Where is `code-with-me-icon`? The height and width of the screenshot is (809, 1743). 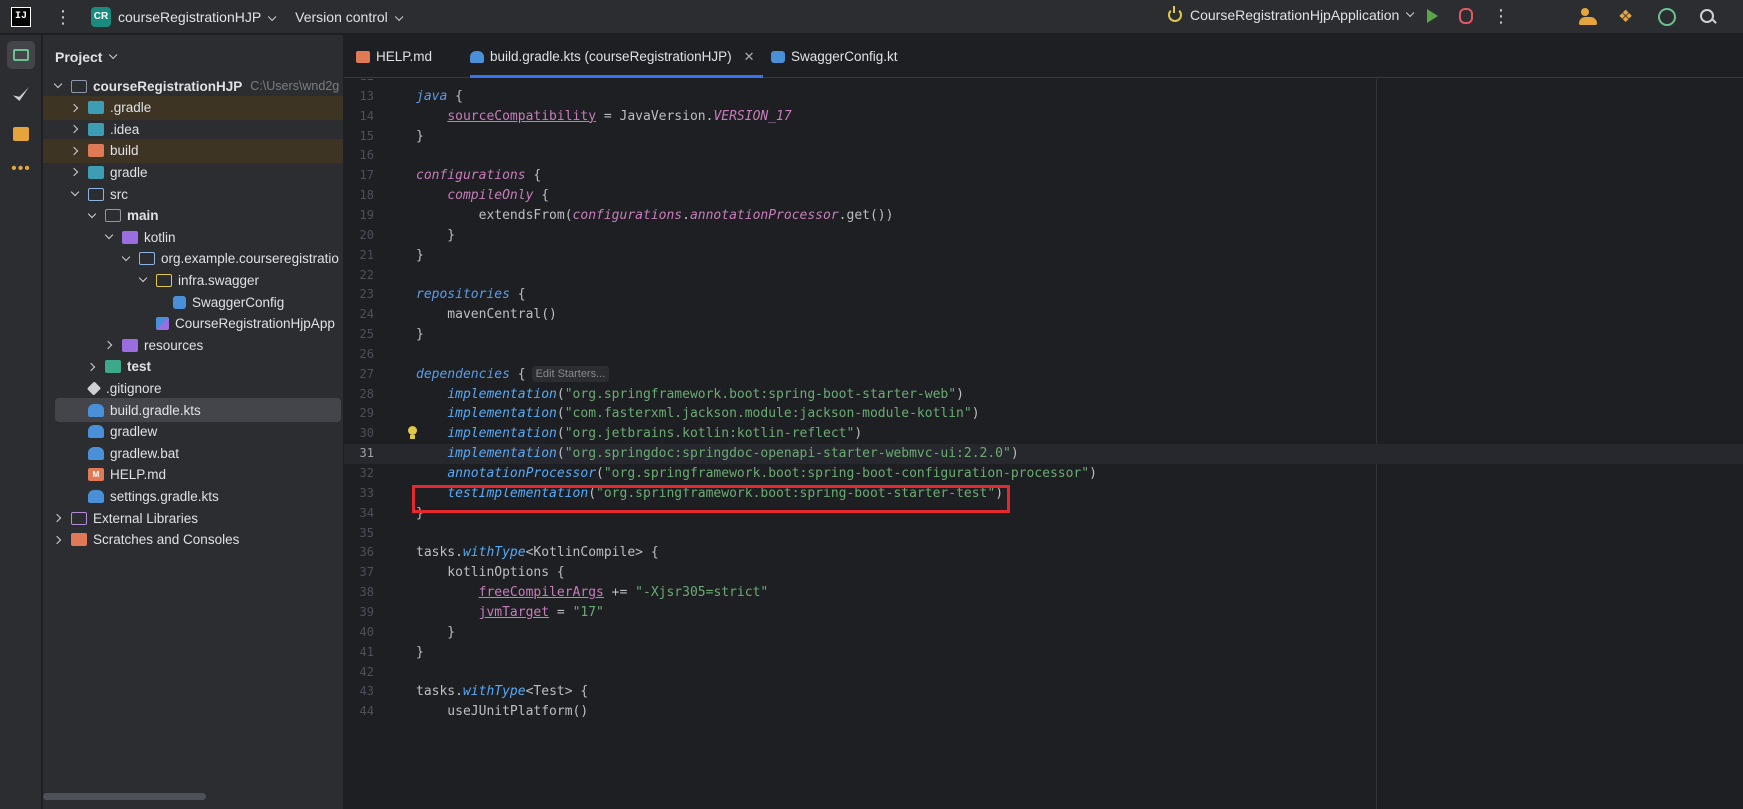
code-with-me-icon is located at coordinates (1588, 17).